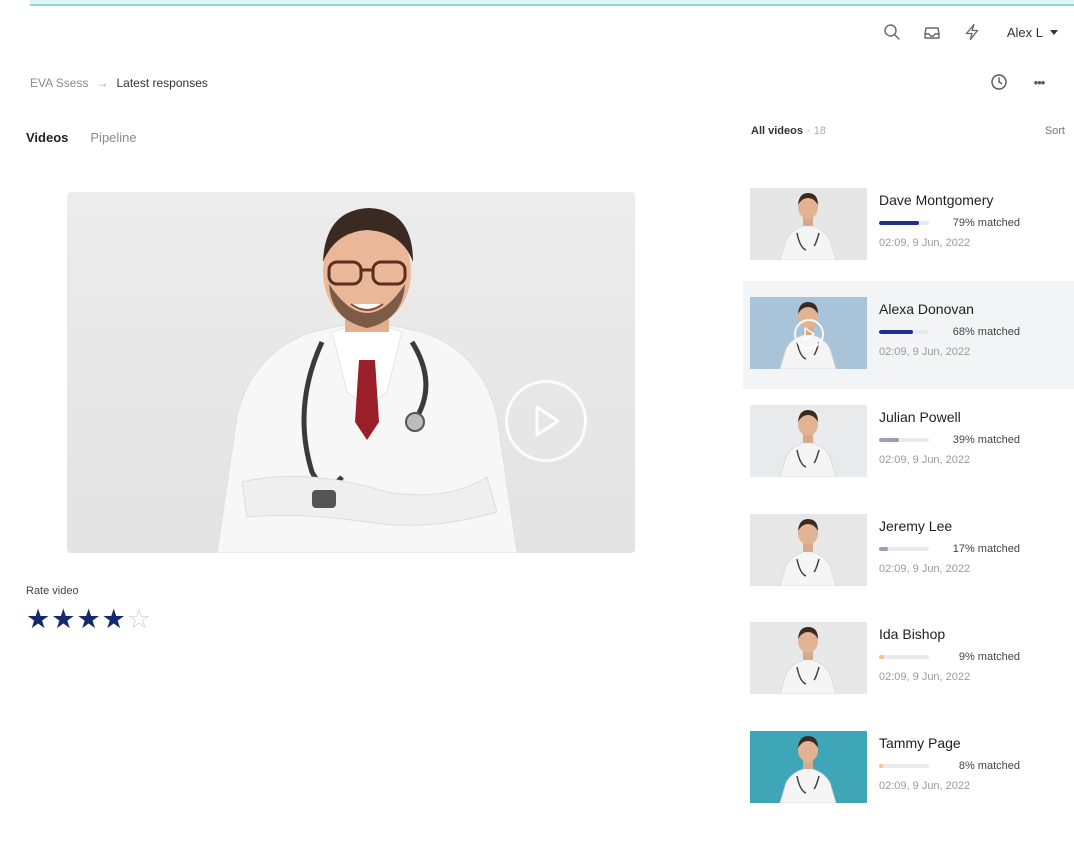 Image resolution: width=1074 pixels, height=853 pixels. Describe the element at coordinates (999, 82) in the screenshot. I see `history-icon` at that location.